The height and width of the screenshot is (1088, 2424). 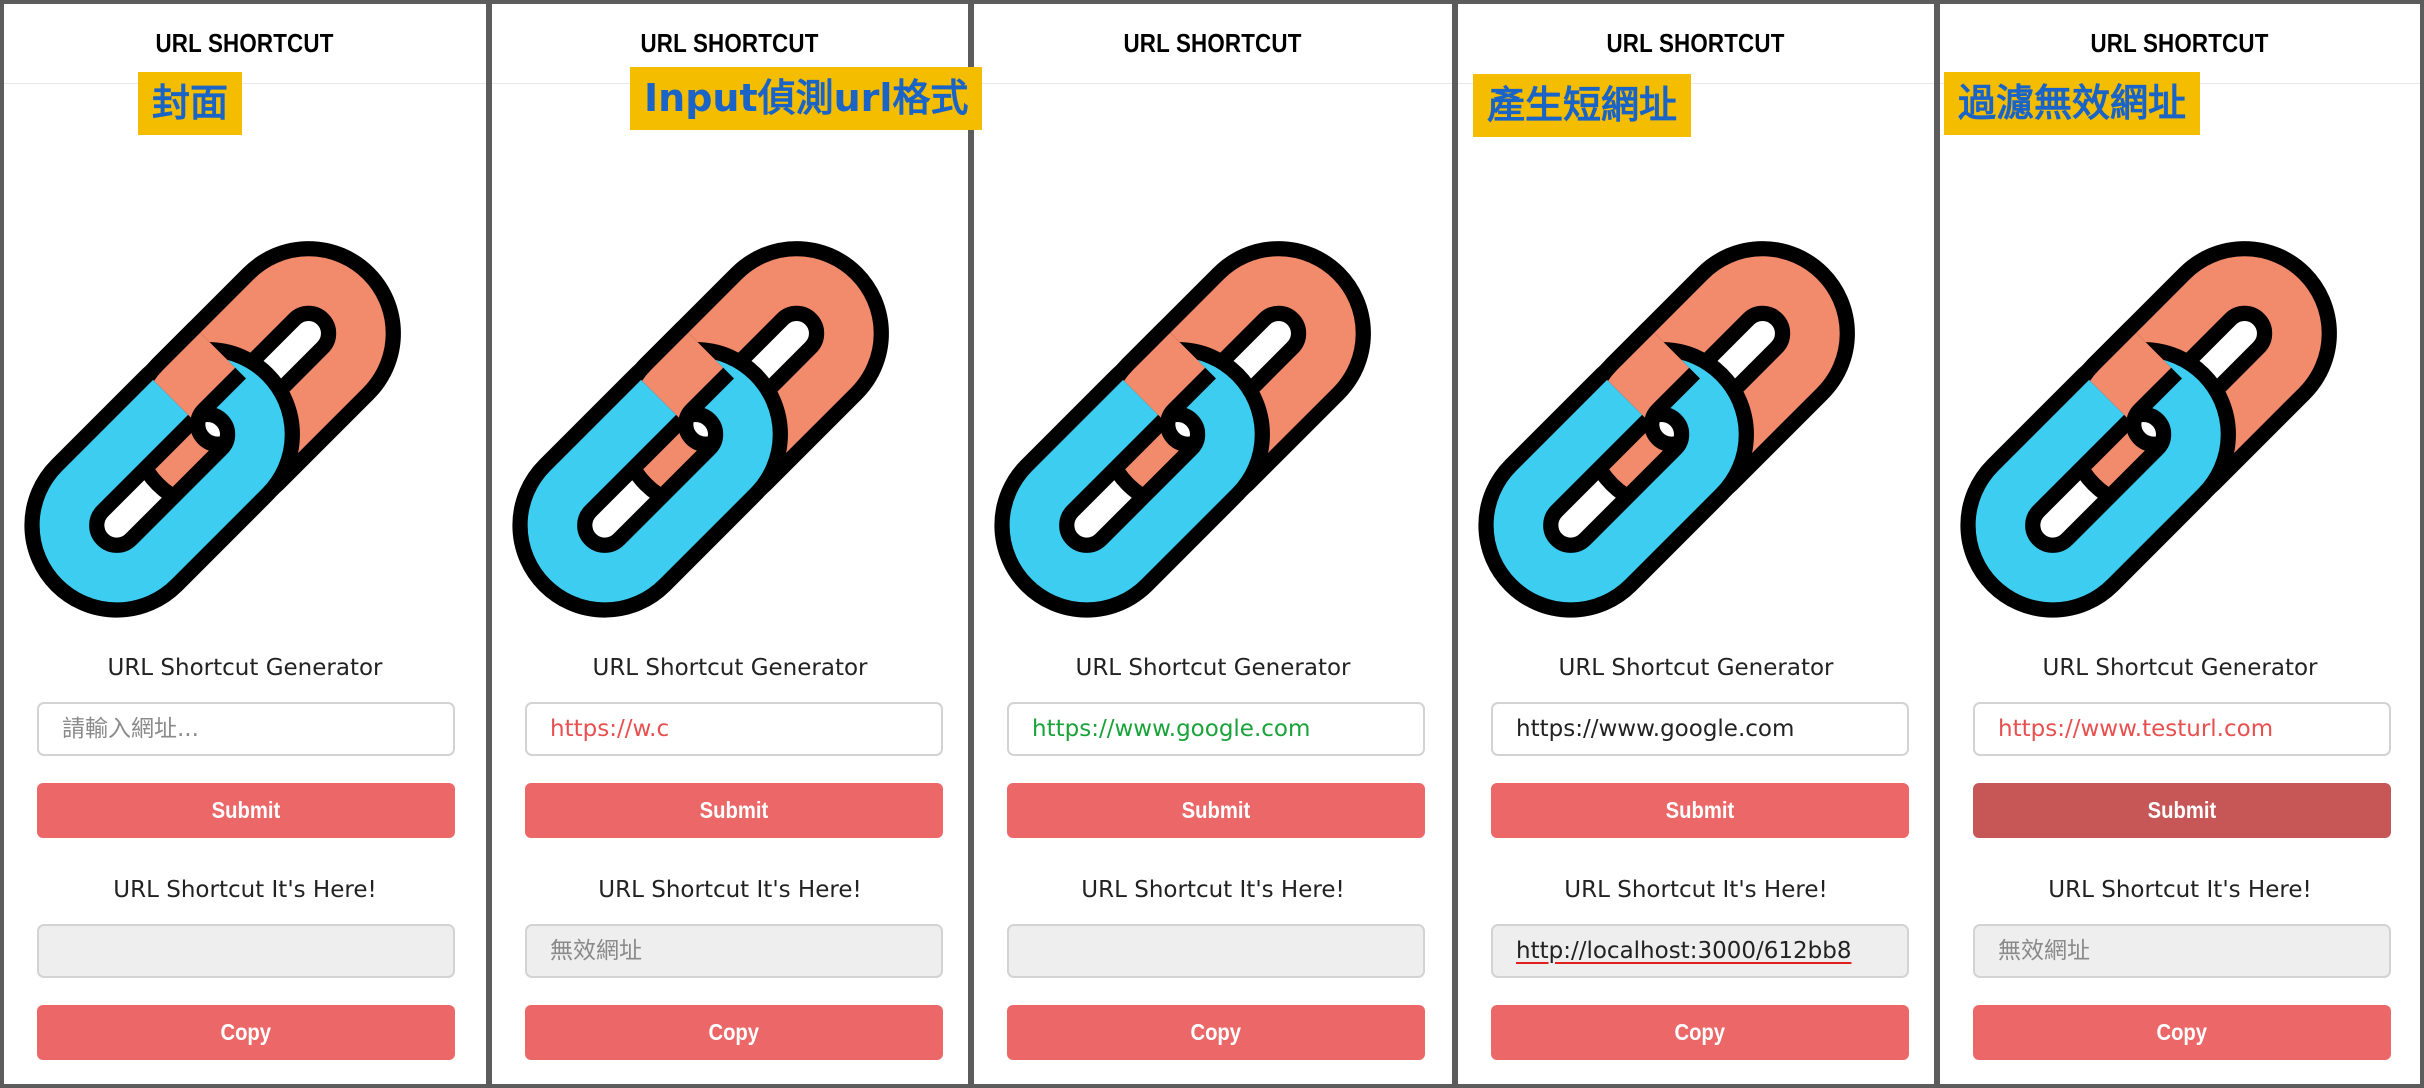 I want to click on feature-tag: 封面, so click(x=190, y=103).